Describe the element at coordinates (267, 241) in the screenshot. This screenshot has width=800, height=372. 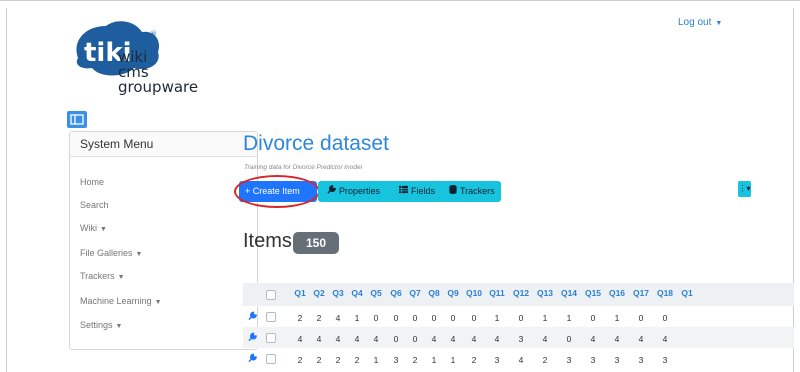
I see `items-heading: Items` at that location.